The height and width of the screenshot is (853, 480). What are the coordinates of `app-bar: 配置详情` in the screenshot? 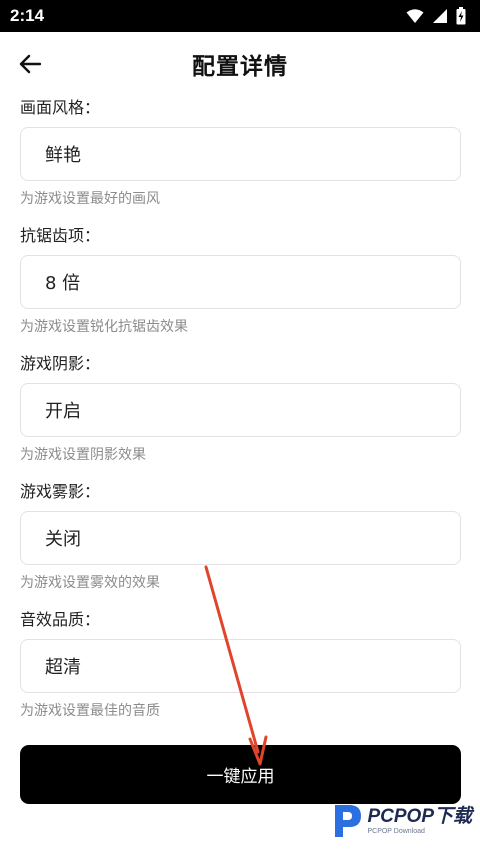 It's located at (240, 64).